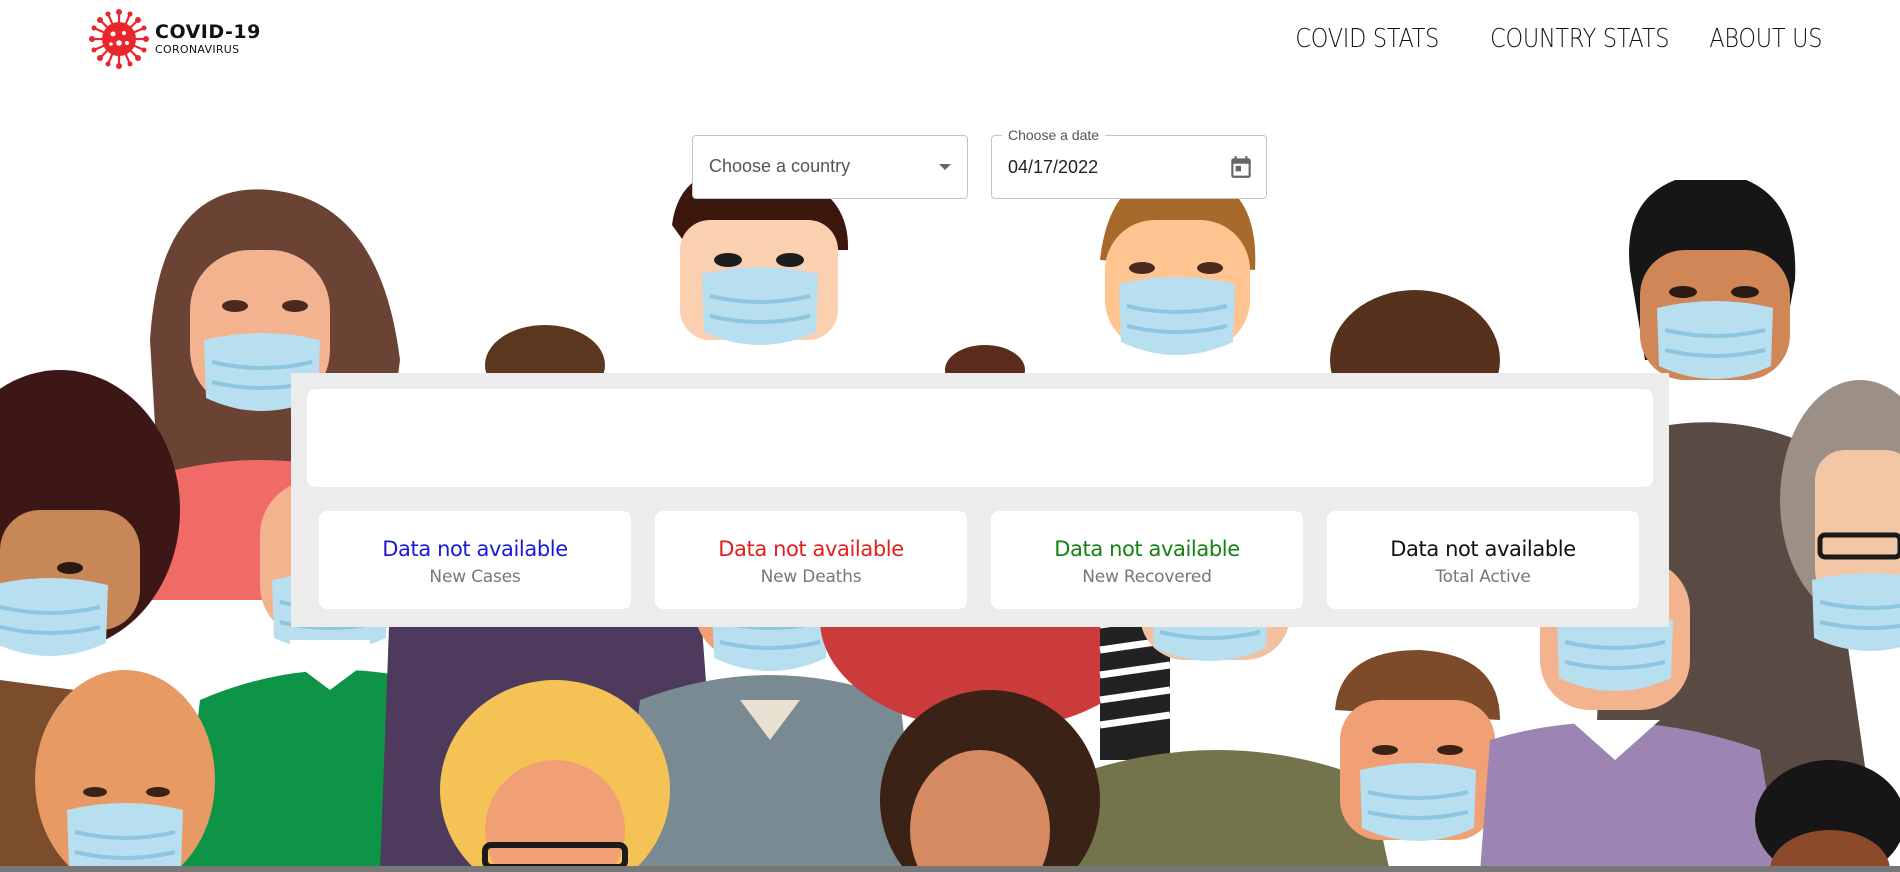 This screenshot has height=872, width=1900. I want to click on stat-label: New Cases, so click(475, 577).